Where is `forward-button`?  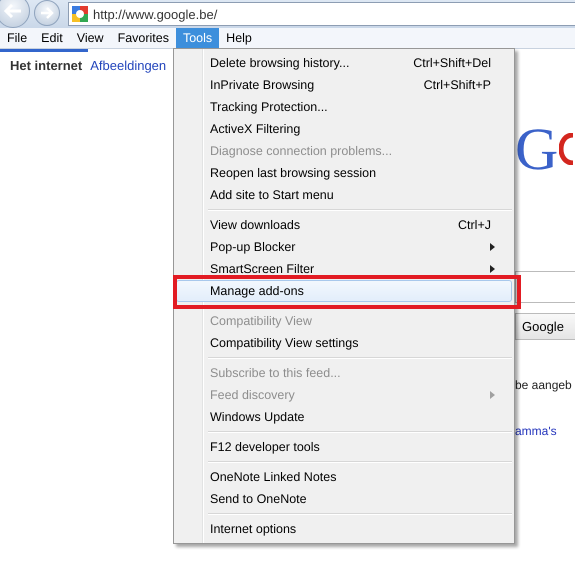
forward-button is located at coordinates (47, 13).